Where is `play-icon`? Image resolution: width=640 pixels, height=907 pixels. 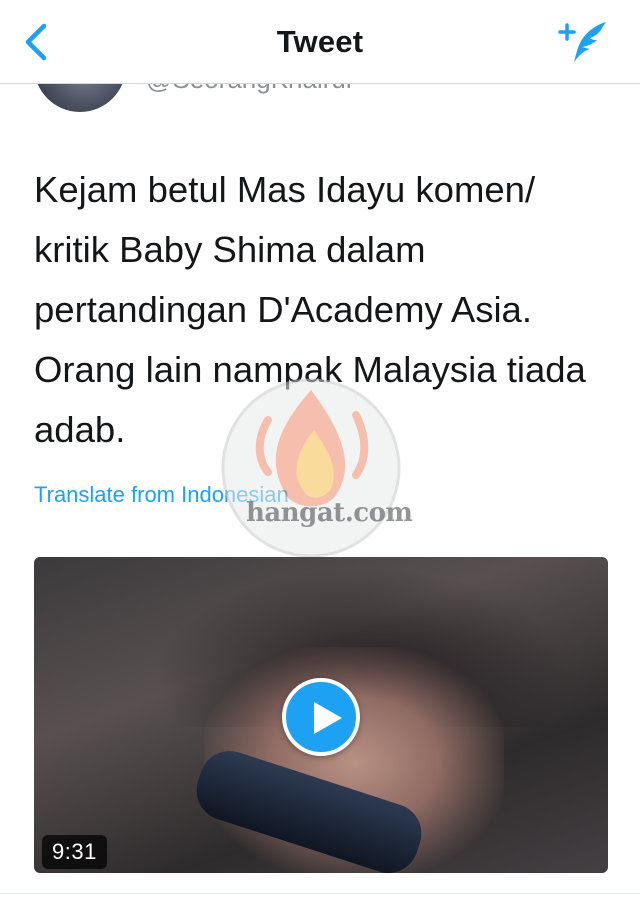 play-icon is located at coordinates (328, 718).